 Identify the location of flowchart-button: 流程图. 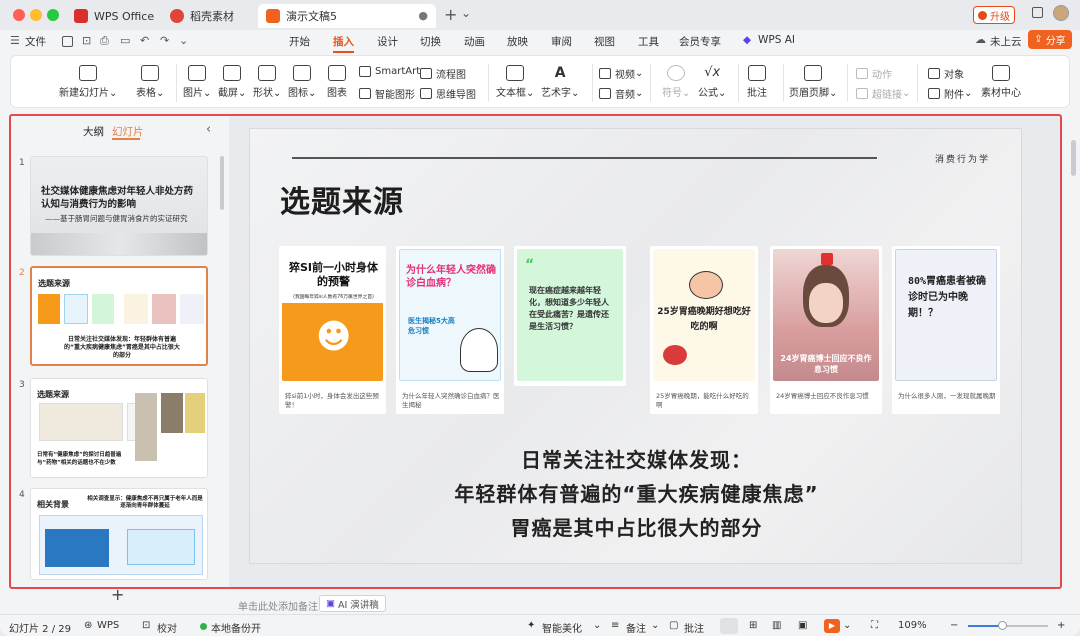
(443, 73).